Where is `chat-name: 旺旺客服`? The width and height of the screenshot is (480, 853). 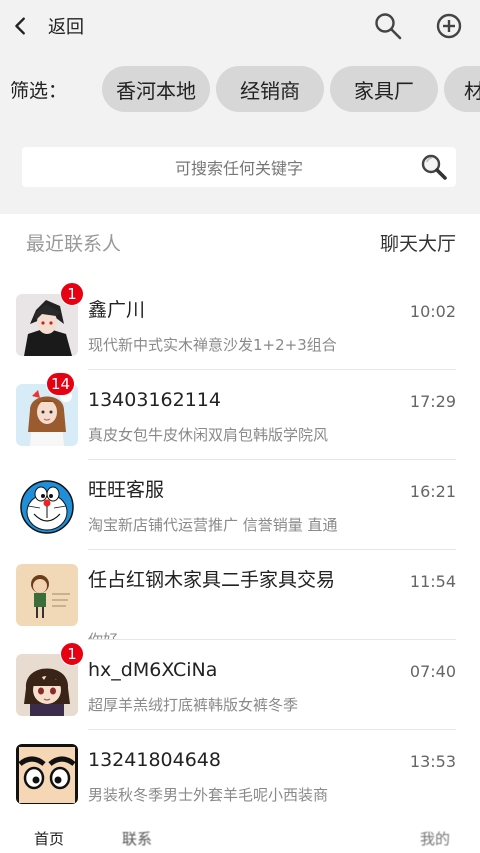 chat-name: 旺旺客服 is located at coordinates (126, 490).